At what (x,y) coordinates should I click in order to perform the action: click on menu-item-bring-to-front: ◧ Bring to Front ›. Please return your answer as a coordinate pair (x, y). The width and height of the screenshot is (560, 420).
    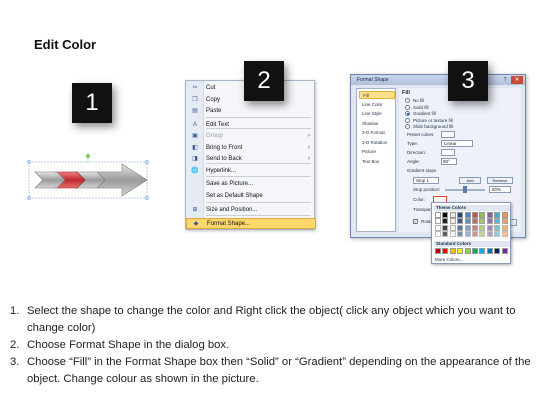
    Looking at the image, I should click on (251, 148).